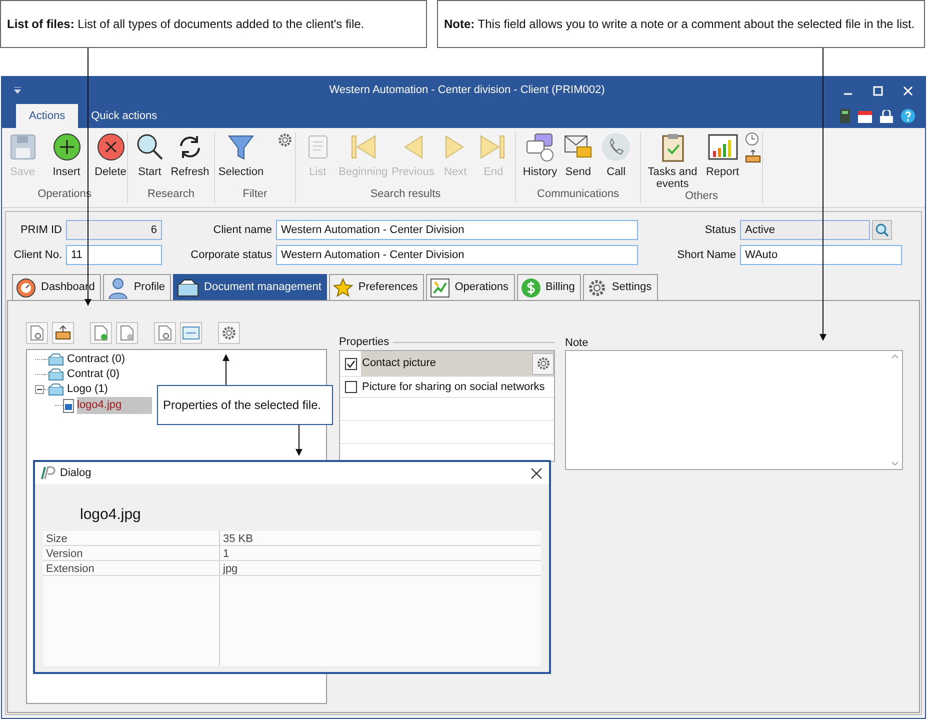 This screenshot has width=928, height=719. I want to click on clock-icon, so click(751, 139).